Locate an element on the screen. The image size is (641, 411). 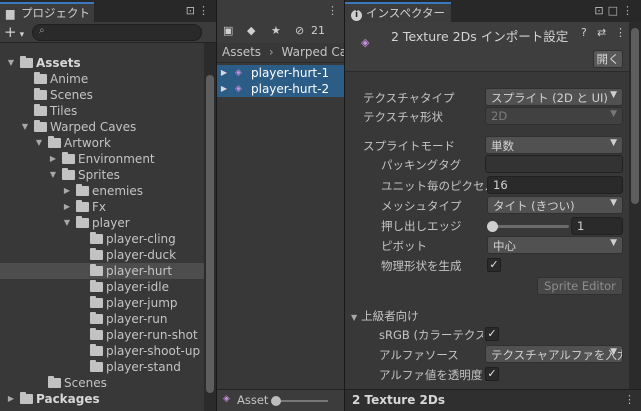
maximize-icon: □ is located at coordinates (615, 10).